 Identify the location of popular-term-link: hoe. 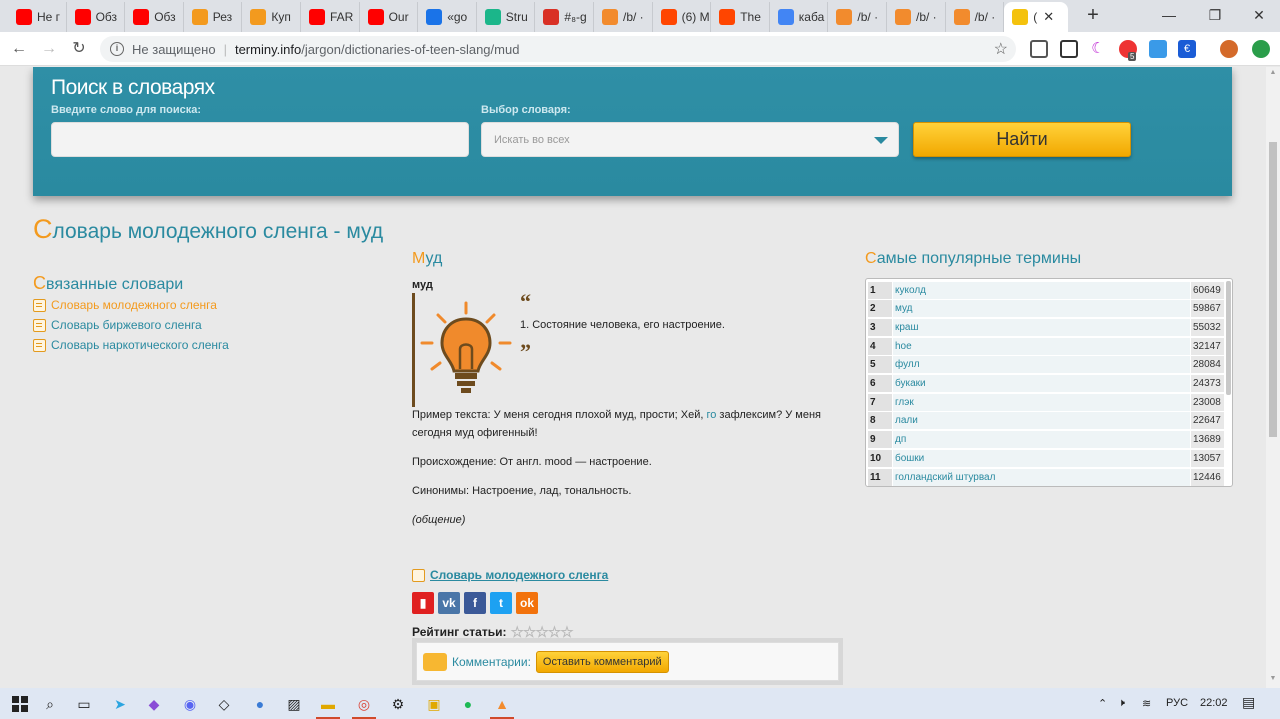
(1042, 346).